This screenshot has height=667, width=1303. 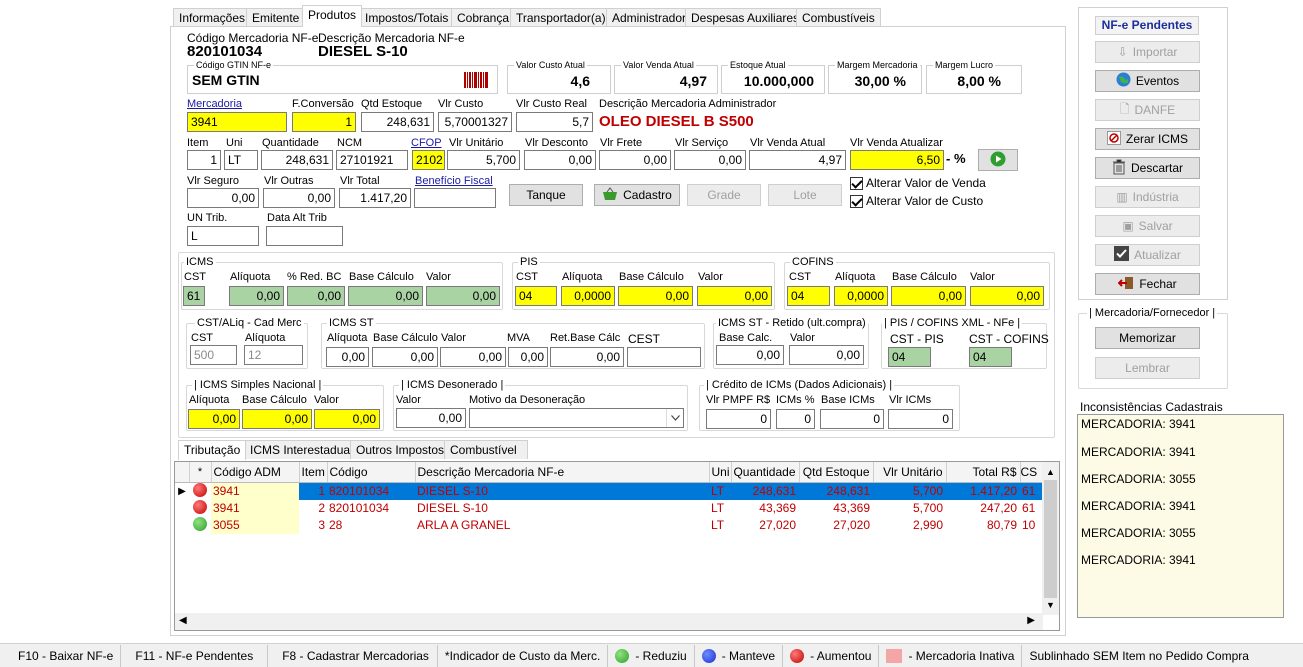 I want to click on pis-aliq-field: 0,0000, so click(x=588, y=296).